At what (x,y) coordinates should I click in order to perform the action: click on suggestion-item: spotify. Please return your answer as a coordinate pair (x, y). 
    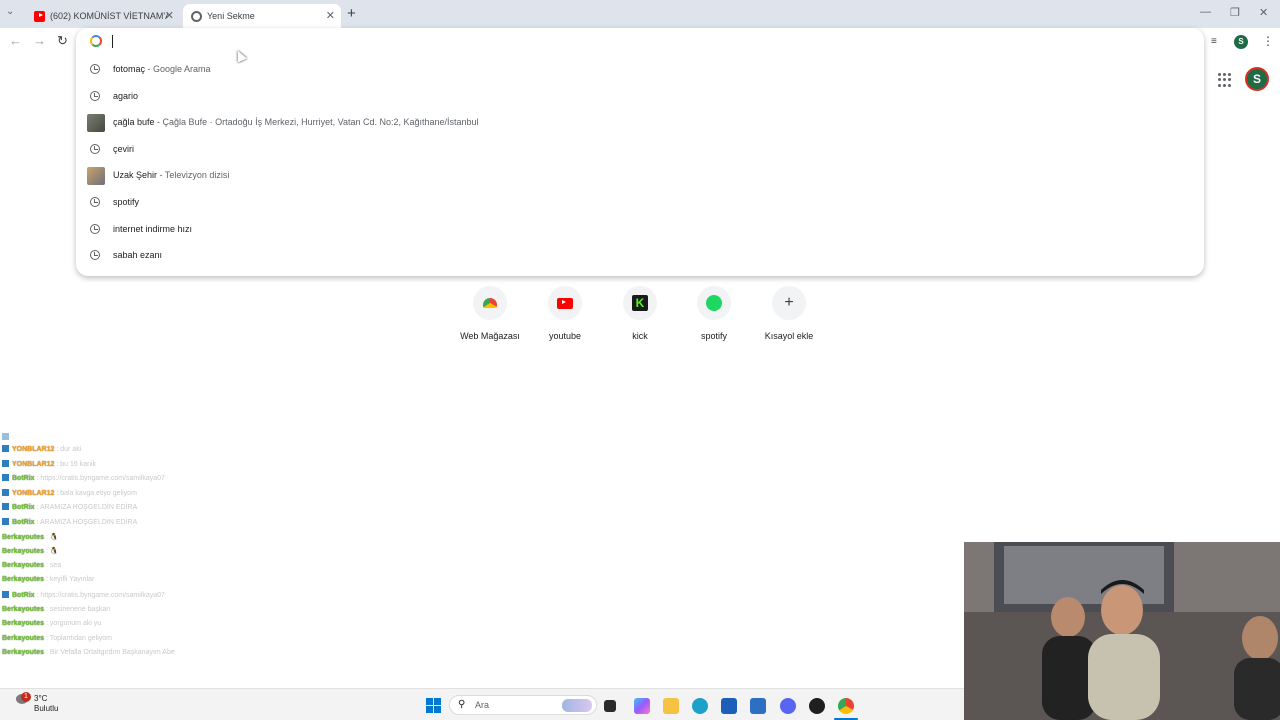
    Looking at the image, I should click on (640, 203).